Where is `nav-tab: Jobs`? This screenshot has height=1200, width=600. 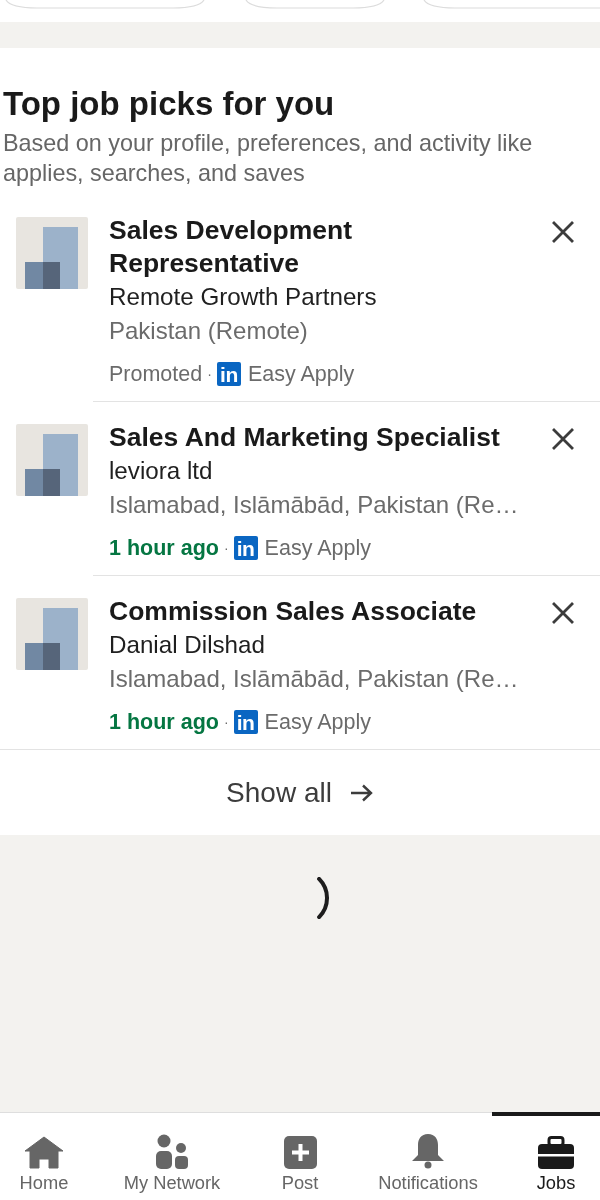 nav-tab: Jobs is located at coordinates (546, 1156).